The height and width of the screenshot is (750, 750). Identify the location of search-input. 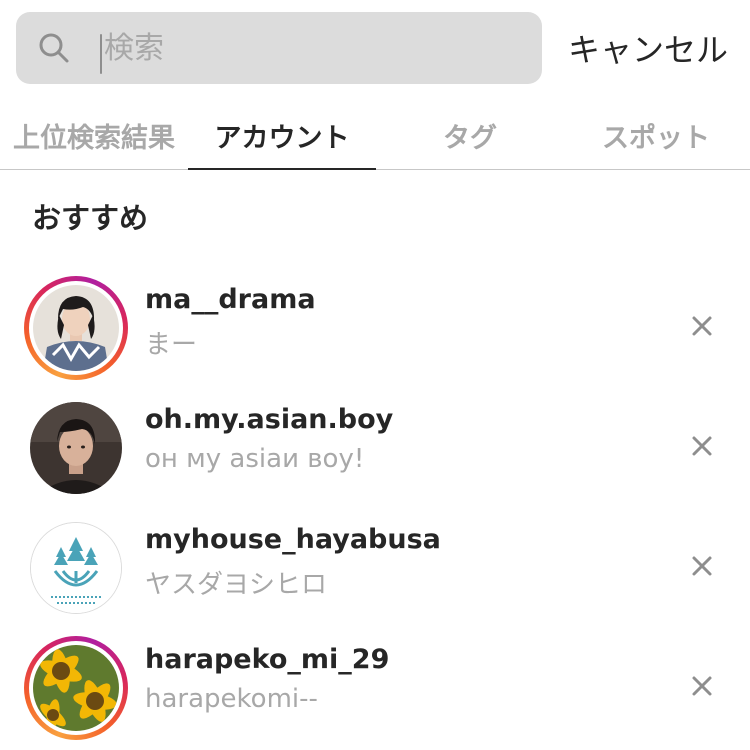
(310, 48).